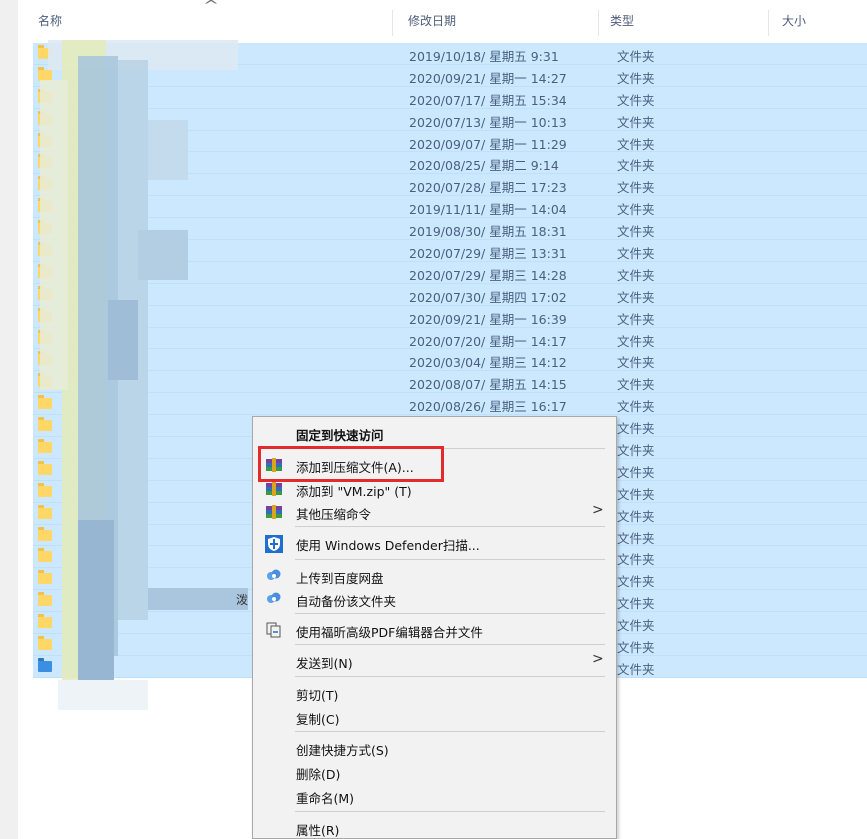 The image size is (867, 839). What do you see at coordinates (488, 254) in the screenshot?
I see `row-modified-date: 2020/07/29/ 星期三 13:31` at bounding box center [488, 254].